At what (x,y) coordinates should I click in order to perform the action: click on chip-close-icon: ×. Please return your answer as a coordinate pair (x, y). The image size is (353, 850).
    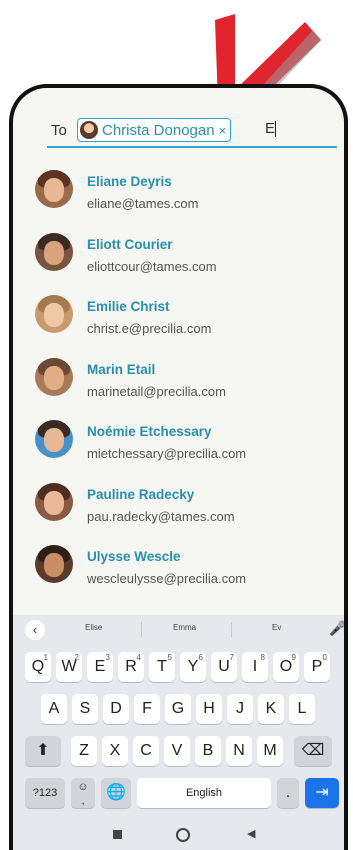
    Looking at the image, I should click on (223, 130).